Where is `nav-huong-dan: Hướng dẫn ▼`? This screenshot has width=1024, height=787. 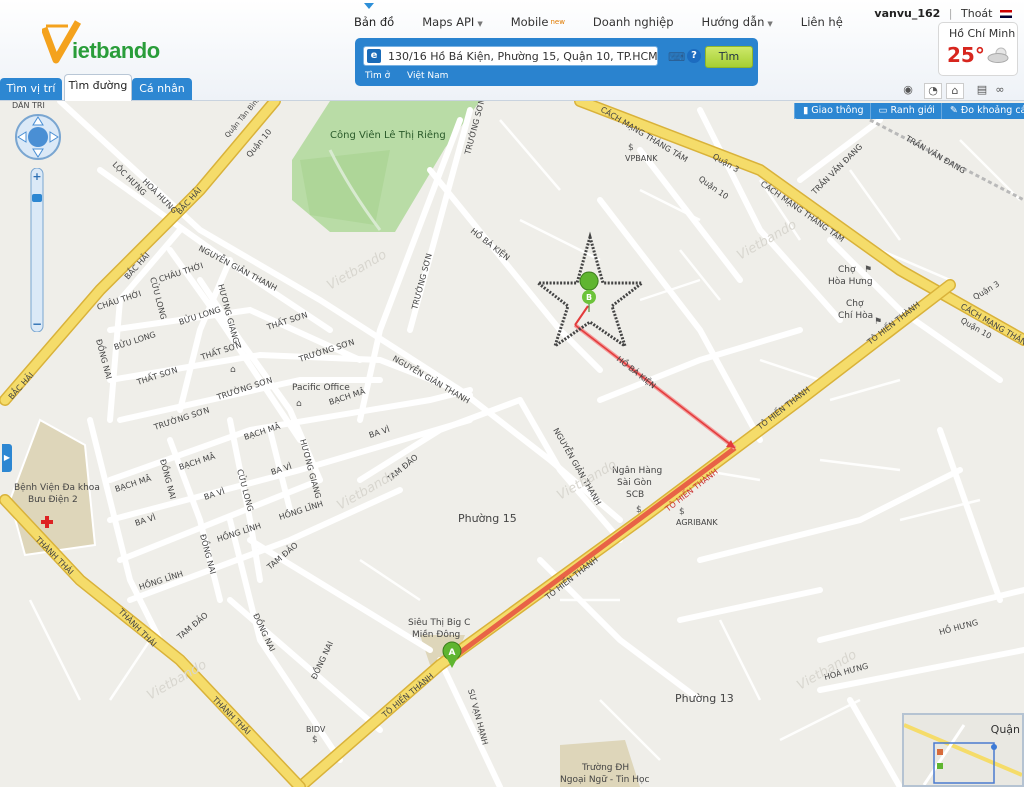
nav-huong-dan: Hướng dẫn ▼ is located at coordinates (737, 22).